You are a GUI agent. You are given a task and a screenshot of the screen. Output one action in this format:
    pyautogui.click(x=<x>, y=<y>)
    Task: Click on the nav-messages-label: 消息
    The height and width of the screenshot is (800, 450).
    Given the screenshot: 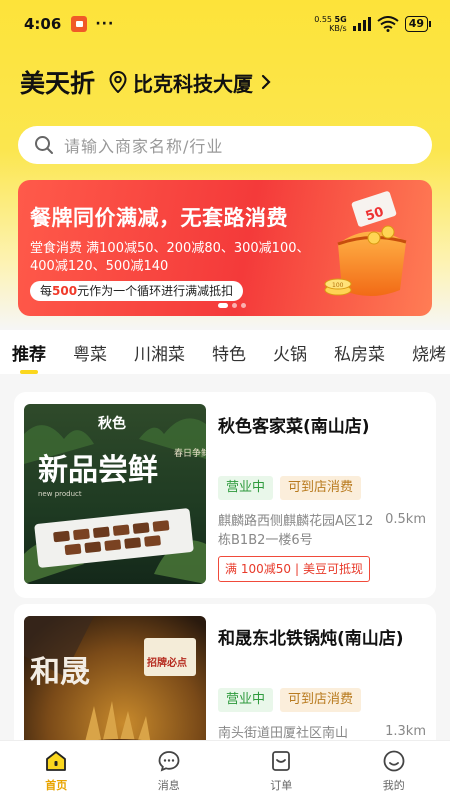 What is the action you would take?
    pyautogui.click(x=168, y=785)
    